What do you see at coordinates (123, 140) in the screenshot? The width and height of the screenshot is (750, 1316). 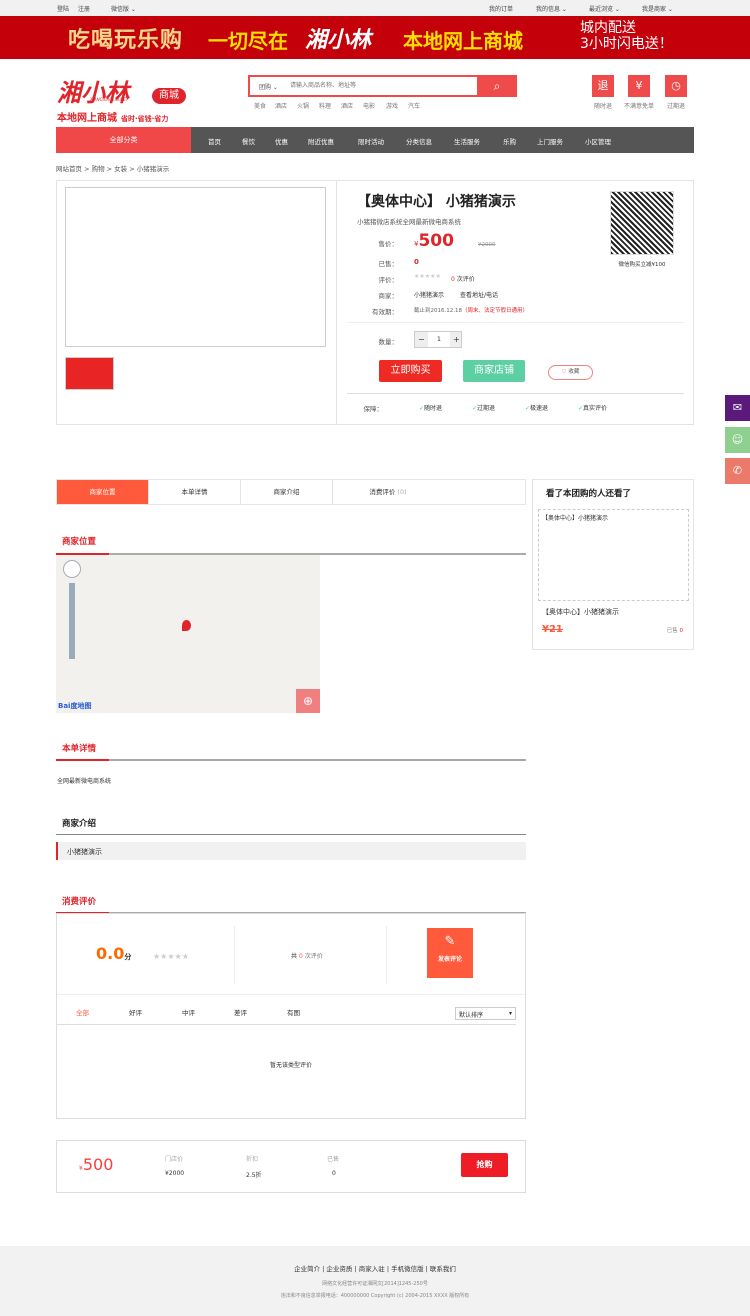 I see `all-categories-button: 全部分类` at bounding box center [123, 140].